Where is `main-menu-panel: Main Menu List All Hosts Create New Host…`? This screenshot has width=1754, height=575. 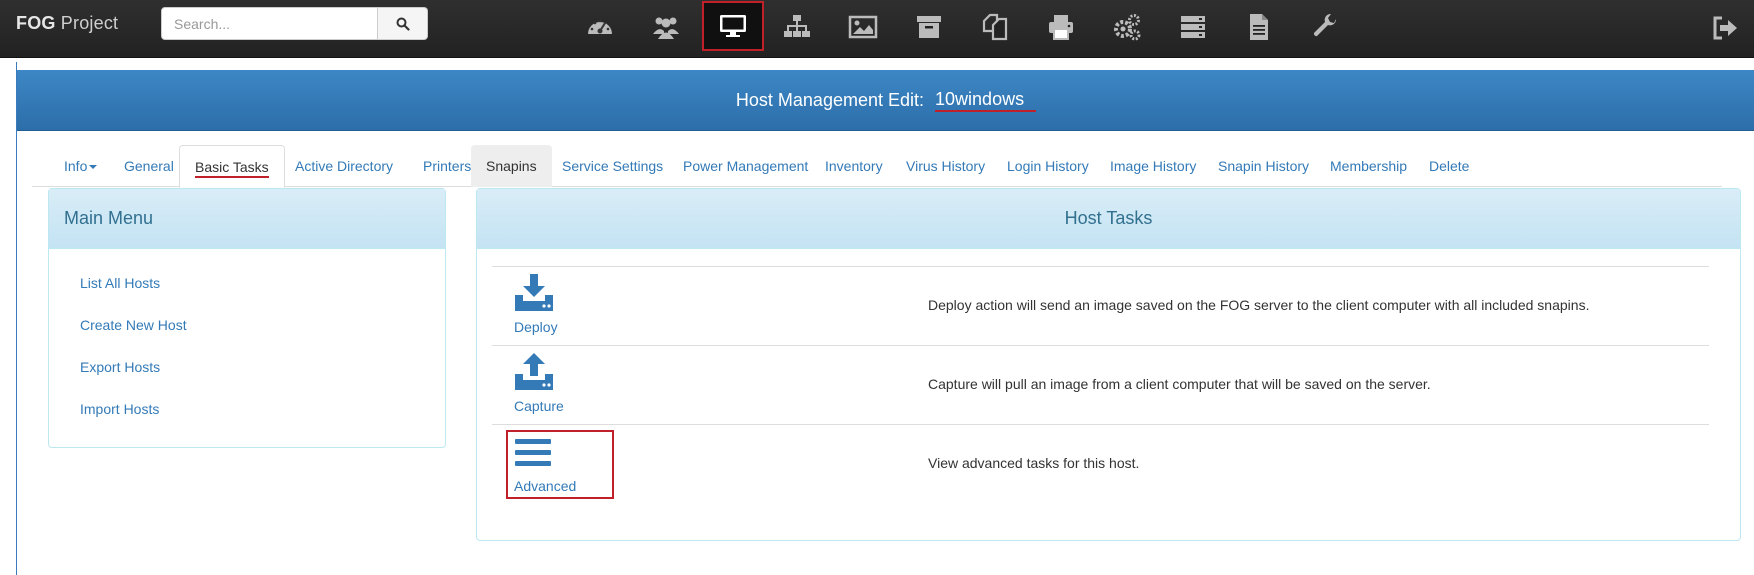
main-menu-panel: Main Menu List All Hosts Create New Host… is located at coordinates (247, 318).